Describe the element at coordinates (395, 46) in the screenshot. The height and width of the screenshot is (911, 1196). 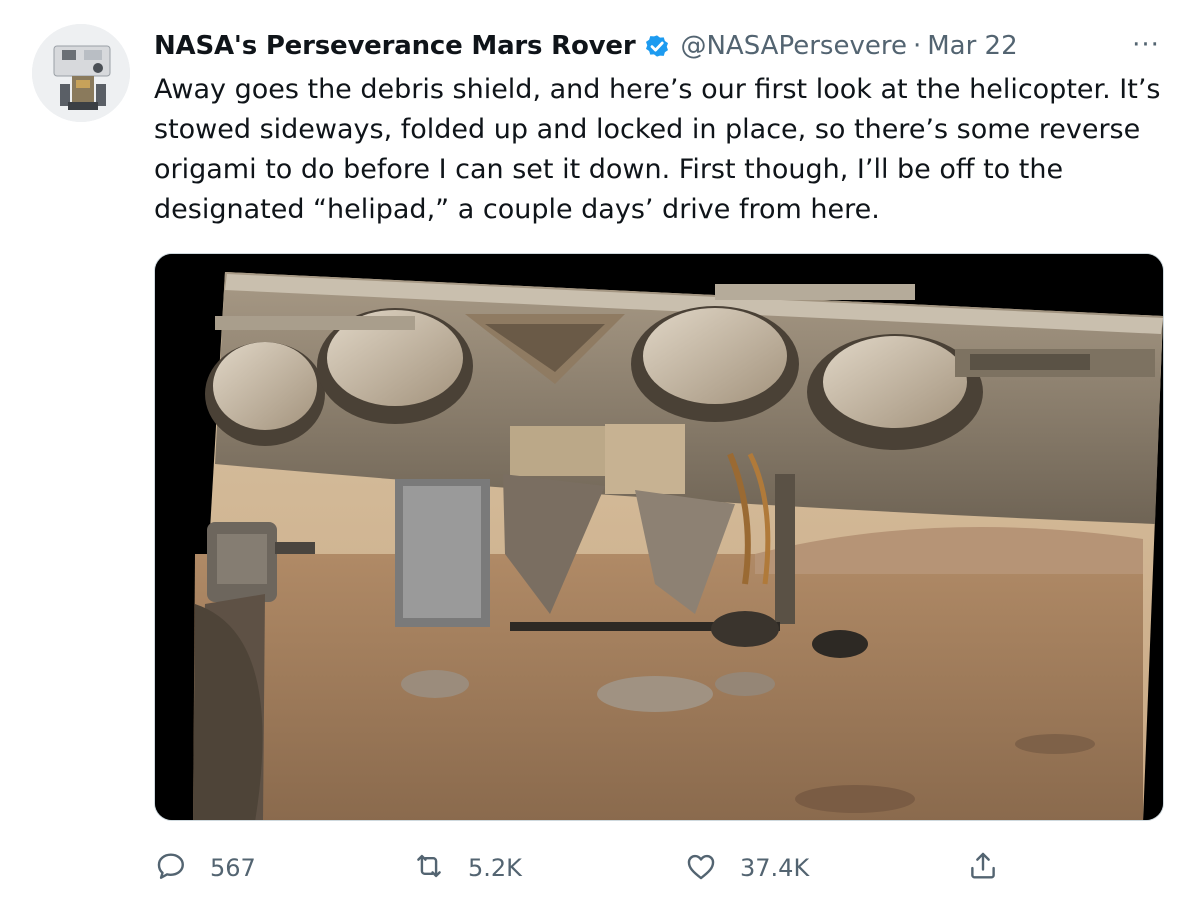
I see `author-name: NASA's Perseverance Mars Rover` at that location.